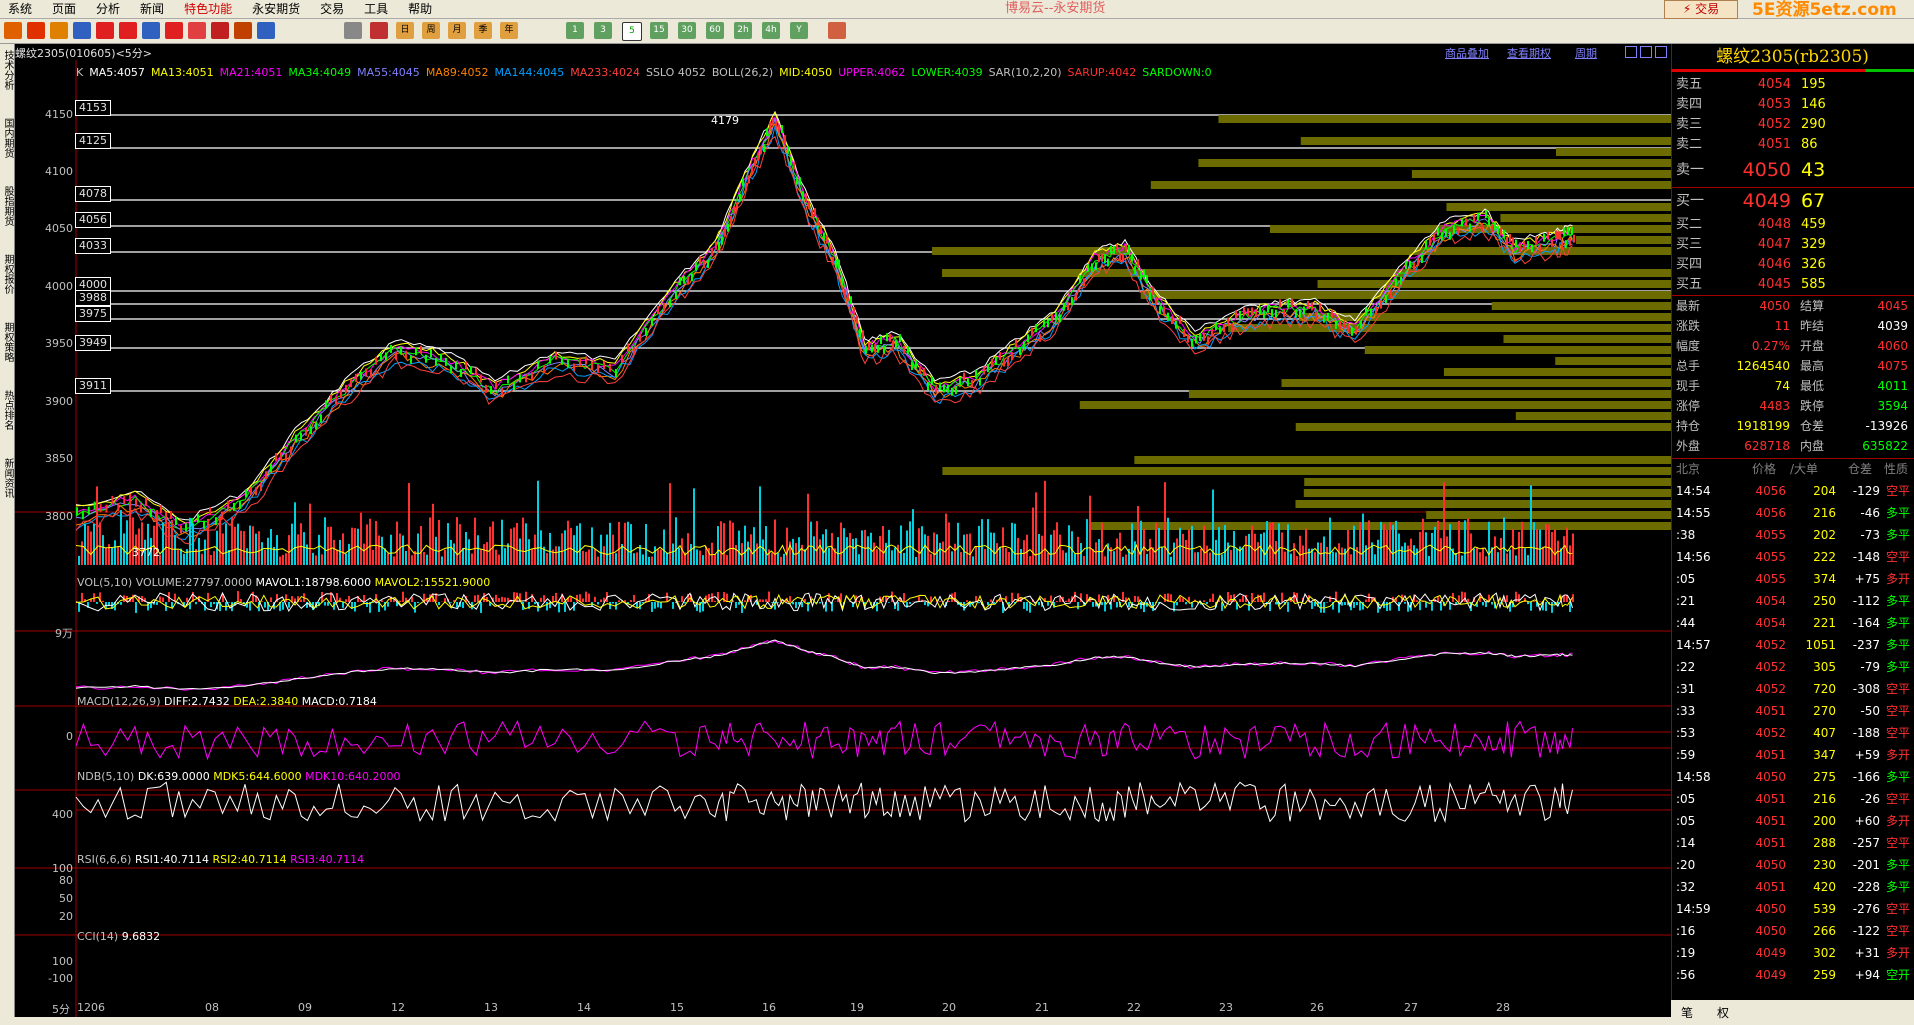 Image resolution: width=1914 pixels, height=1025 pixels. I want to click on tick-row: 14:55 4056 216 -46 多平, so click(1794, 513).